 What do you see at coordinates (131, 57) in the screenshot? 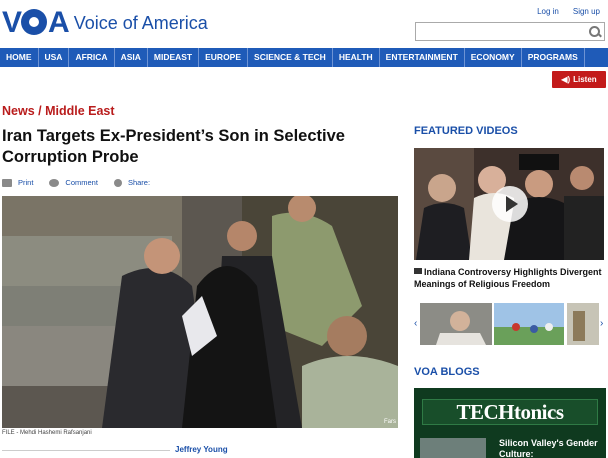
I see `nav-asia: ASIA` at bounding box center [131, 57].